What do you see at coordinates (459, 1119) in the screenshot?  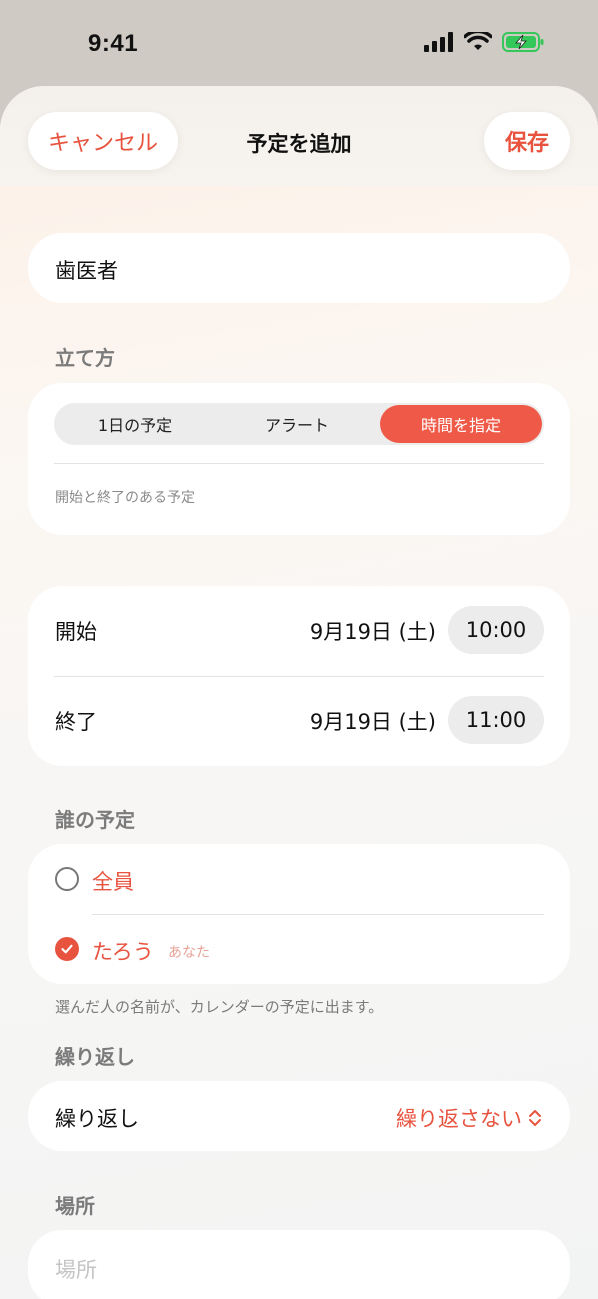 I see `repeat-value: 繰り返さない` at bounding box center [459, 1119].